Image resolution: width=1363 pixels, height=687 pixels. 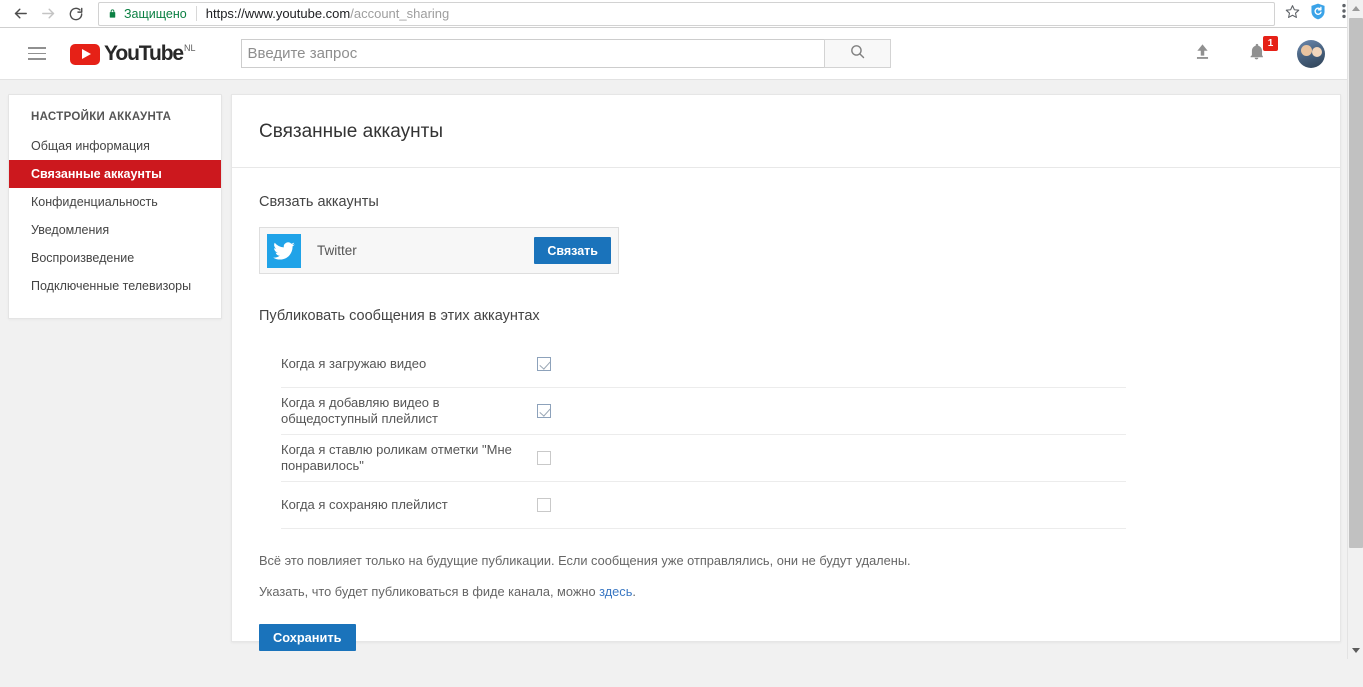 I want to click on link-accounts-heading: Связать аккаунты, so click(x=319, y=202).